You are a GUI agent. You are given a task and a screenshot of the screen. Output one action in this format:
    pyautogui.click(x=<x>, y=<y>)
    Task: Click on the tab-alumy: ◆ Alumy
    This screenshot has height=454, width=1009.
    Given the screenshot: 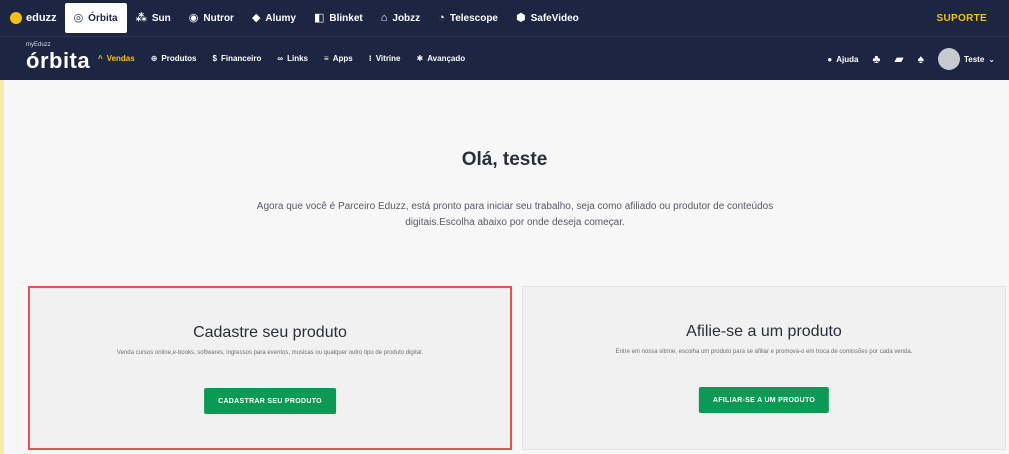 What is the action you would take?
    pyautogui.click(x=274, y=18)
    